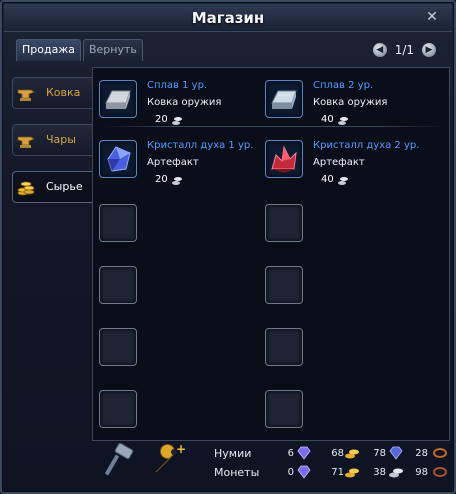  Describe the element at coordinates (120, 460) in the screenshot. I see `hammer-icon` at that location.